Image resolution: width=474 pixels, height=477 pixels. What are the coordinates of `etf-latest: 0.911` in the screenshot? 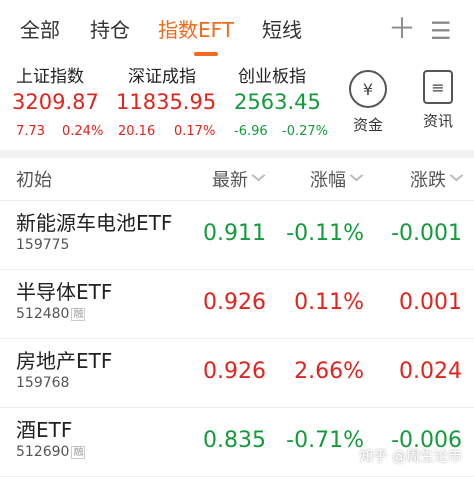 It's located at (234, 233).